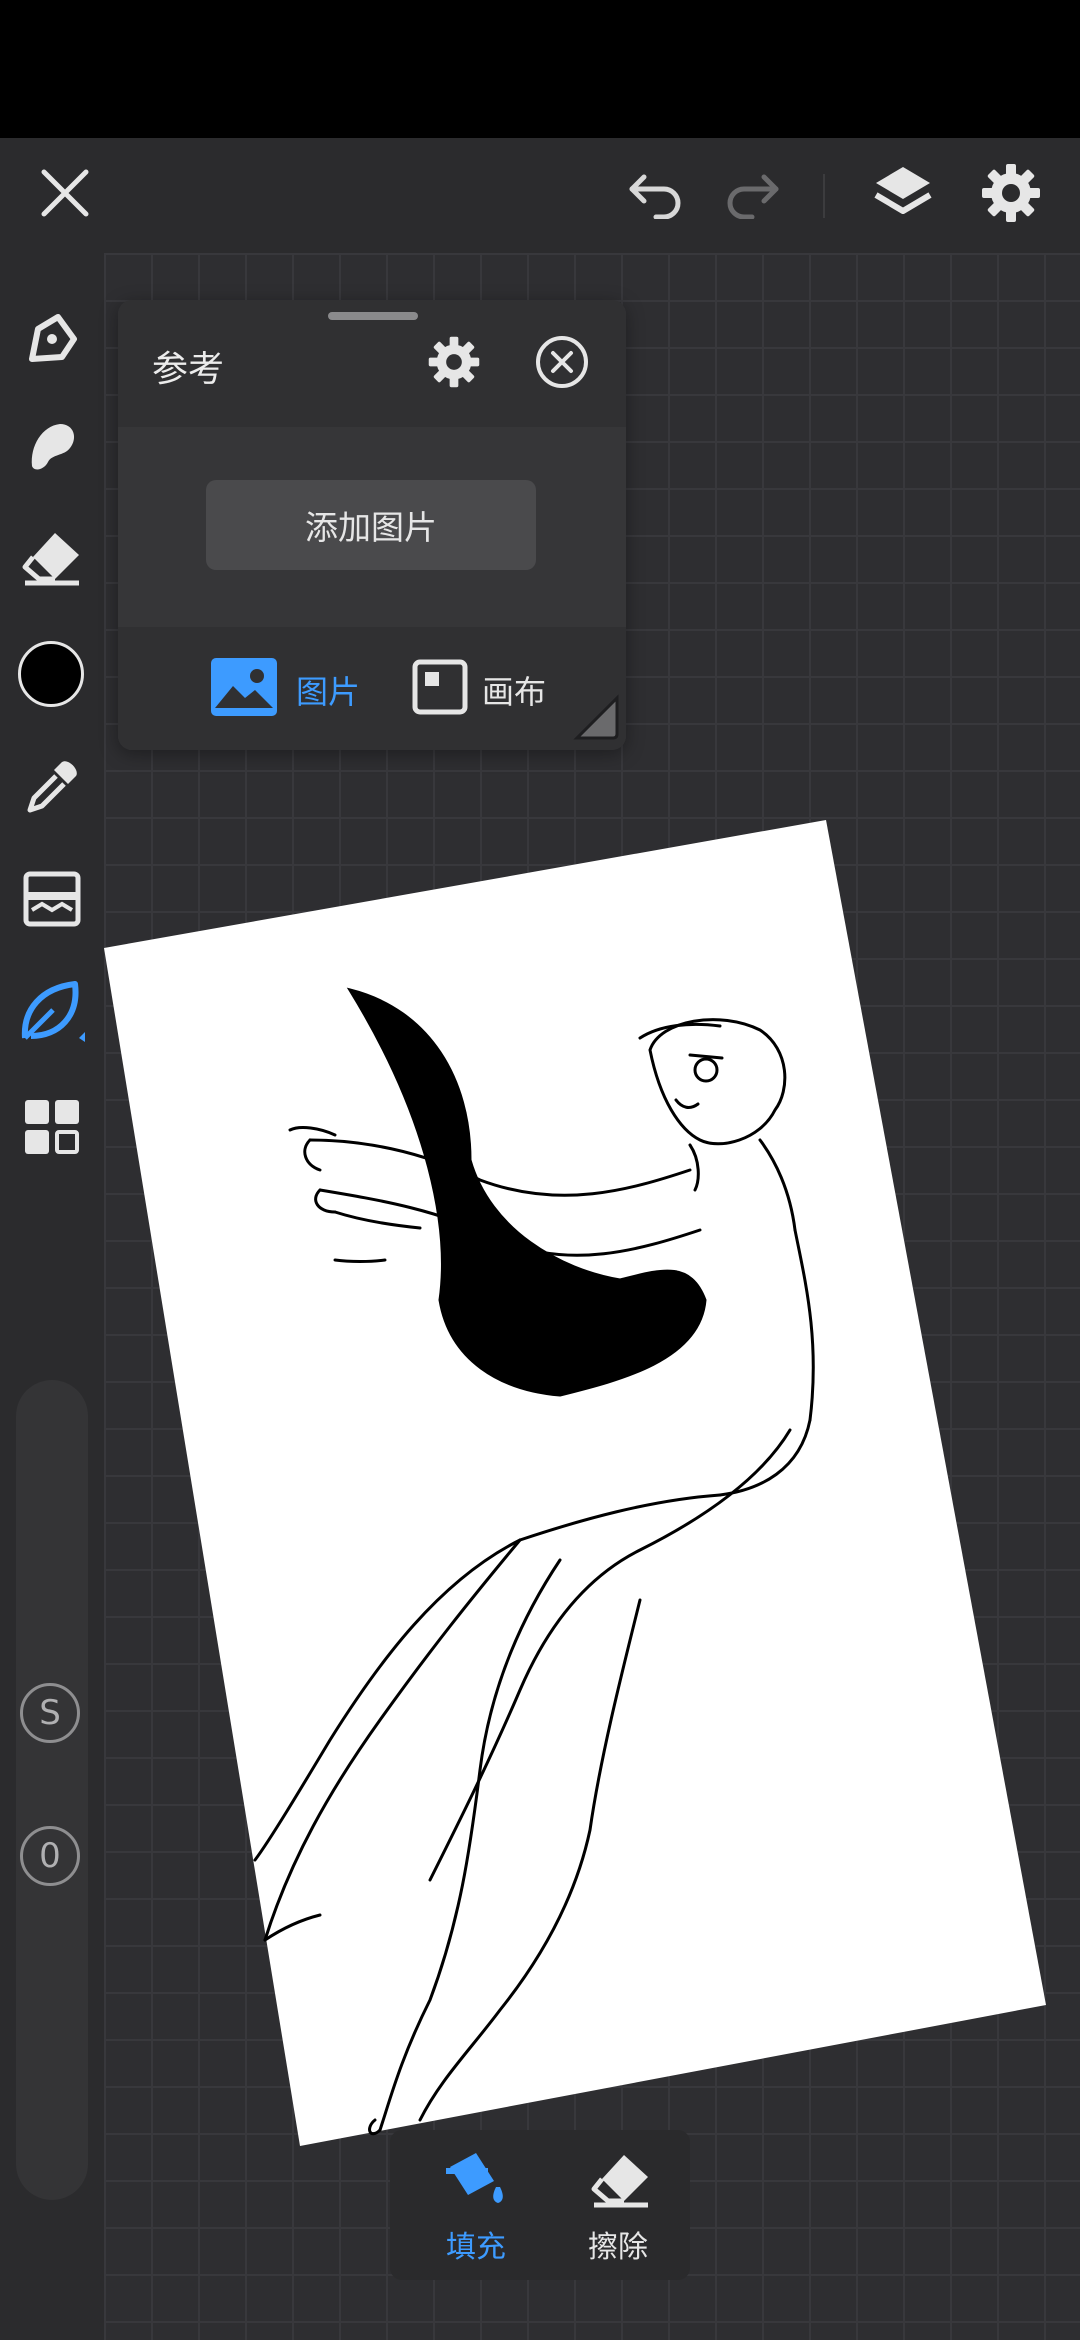  I want to click on drag-handle, so click(373, 316).